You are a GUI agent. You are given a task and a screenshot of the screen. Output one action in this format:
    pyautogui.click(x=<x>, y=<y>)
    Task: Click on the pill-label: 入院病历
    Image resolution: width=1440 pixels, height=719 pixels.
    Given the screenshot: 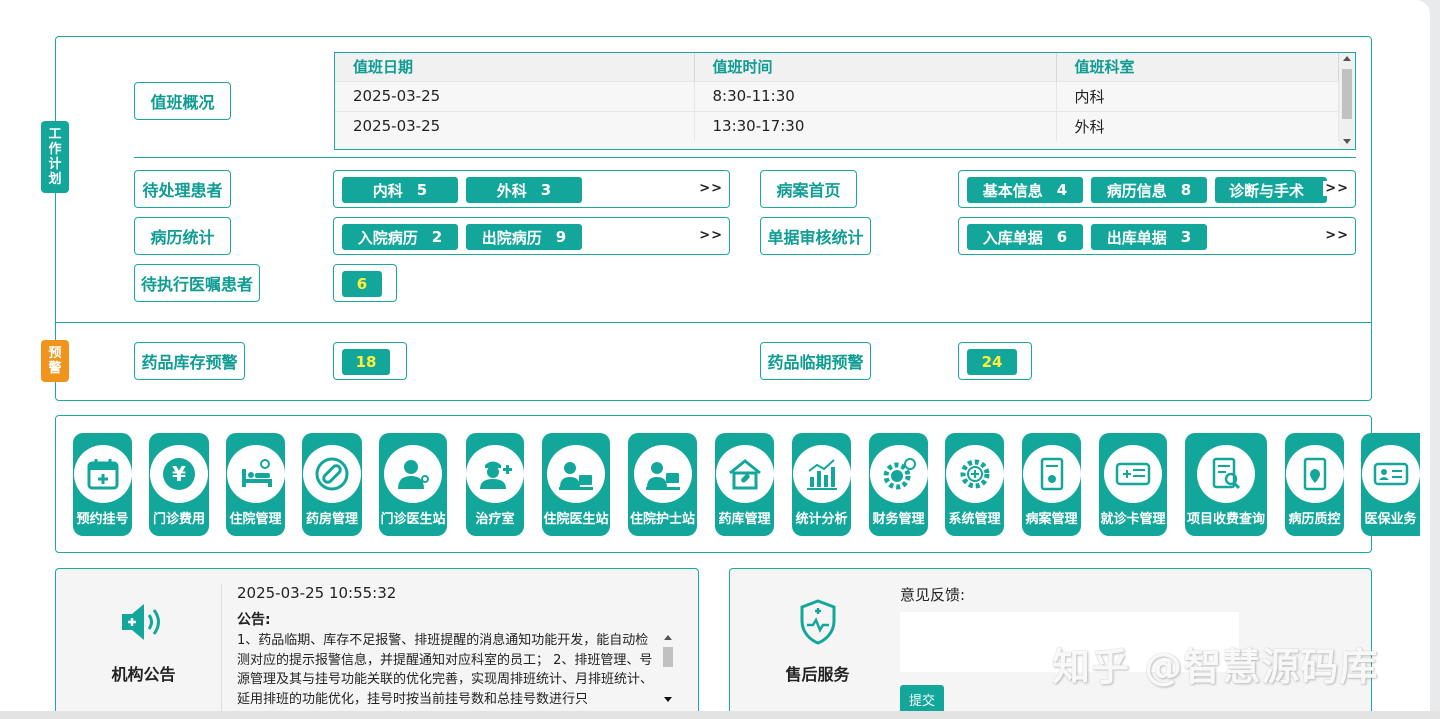 What is the action you would take?
    pyautogui.click(x=387, y=237)
    